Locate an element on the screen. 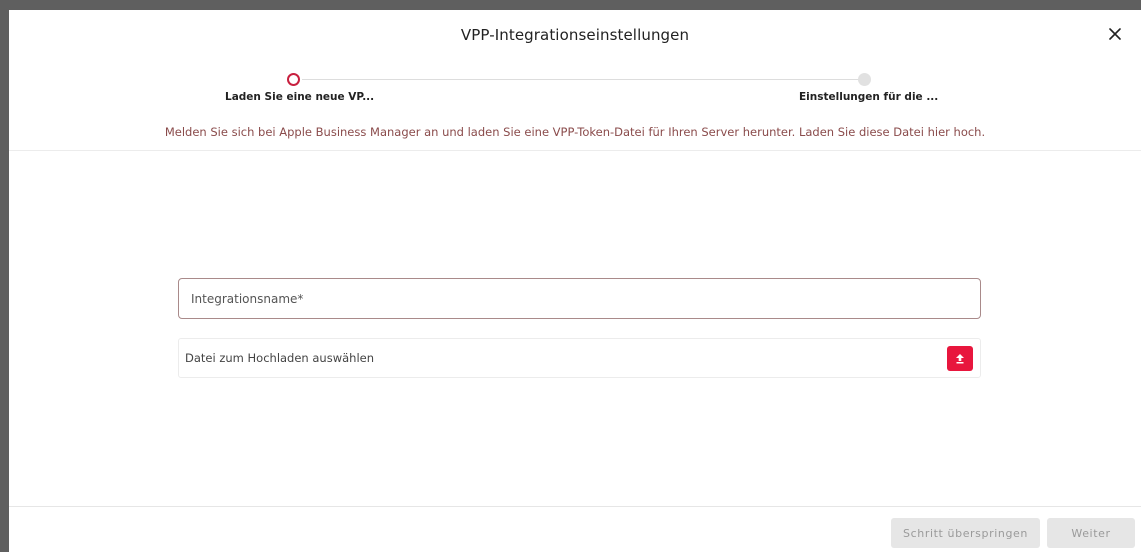  close-button is located at coordinates (1115, 34).